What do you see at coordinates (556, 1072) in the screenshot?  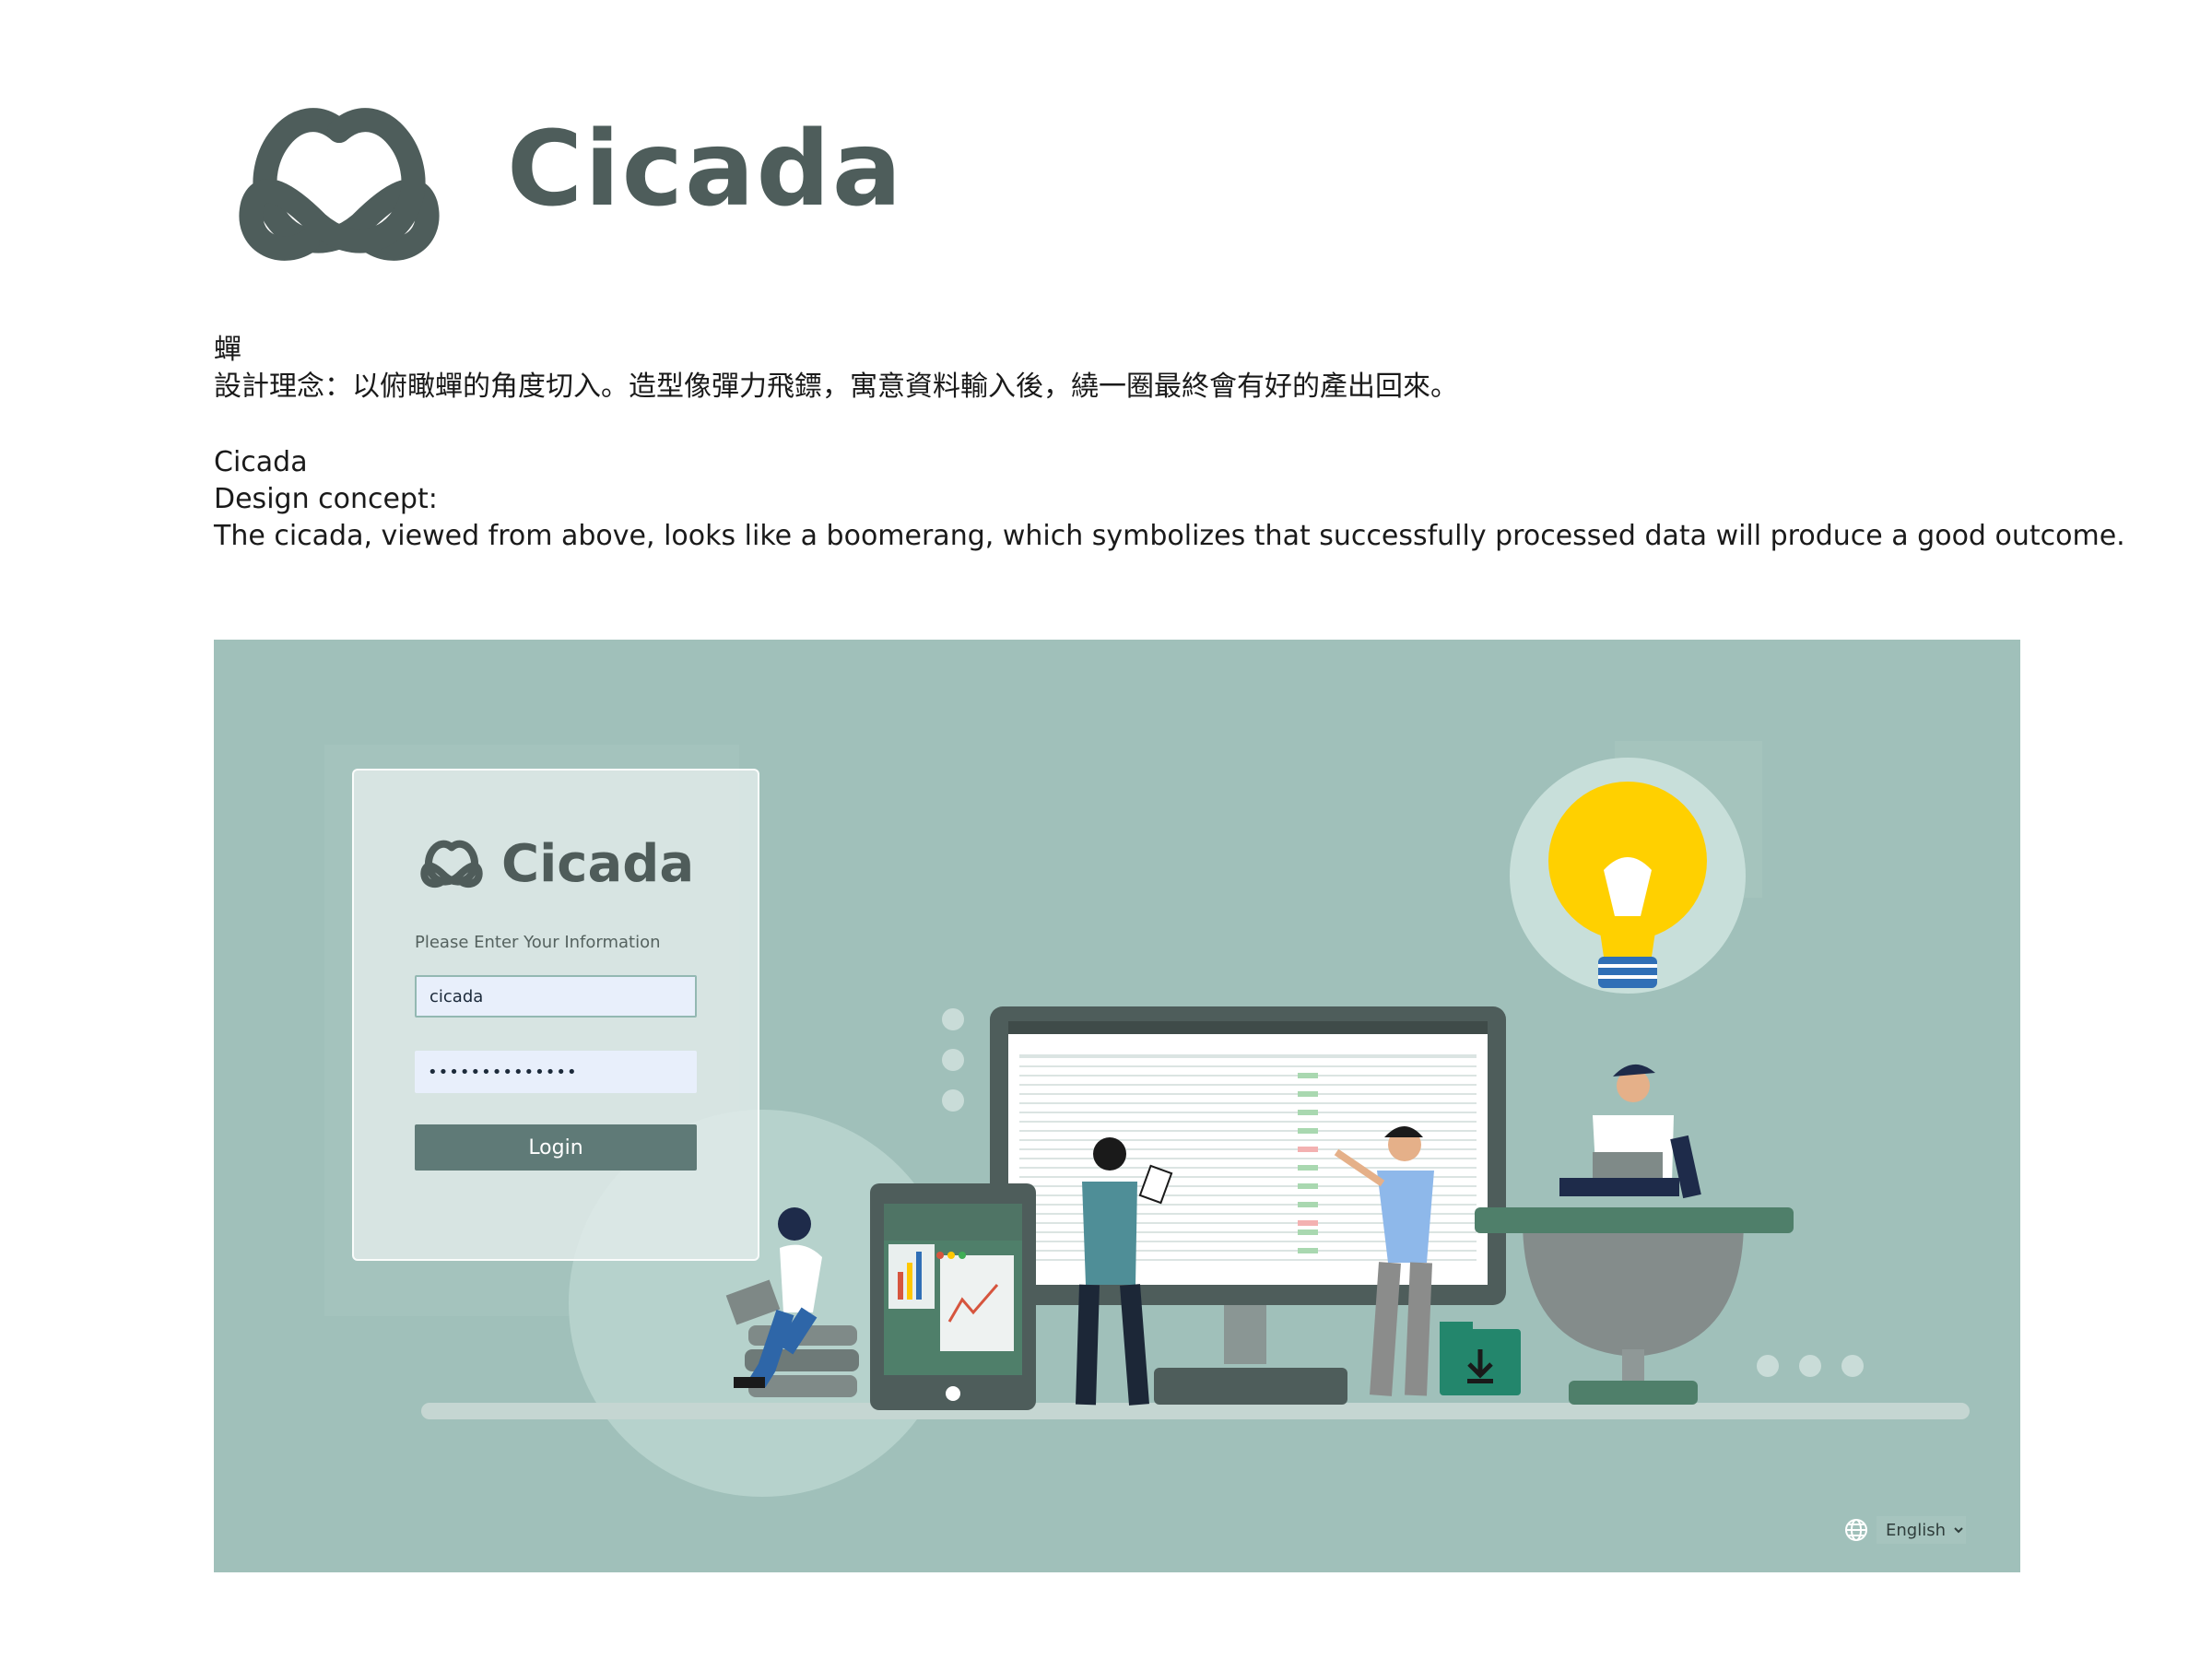 I see `password-input` at bounding box center [556, 1072].